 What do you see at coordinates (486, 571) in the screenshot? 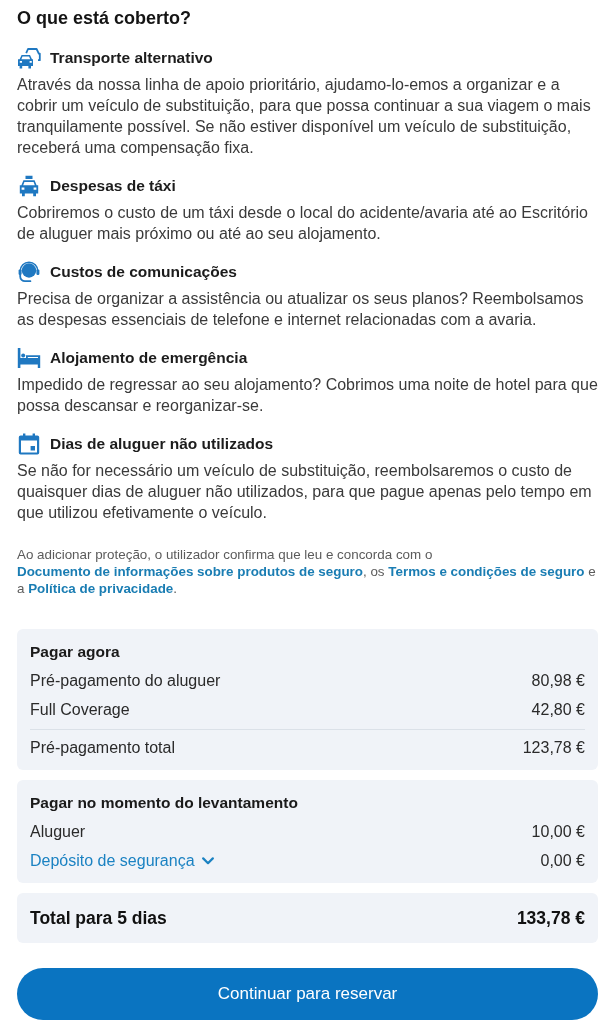
I see `legal-link: Termos e condições de seguro` at bounding box center [486, 571].